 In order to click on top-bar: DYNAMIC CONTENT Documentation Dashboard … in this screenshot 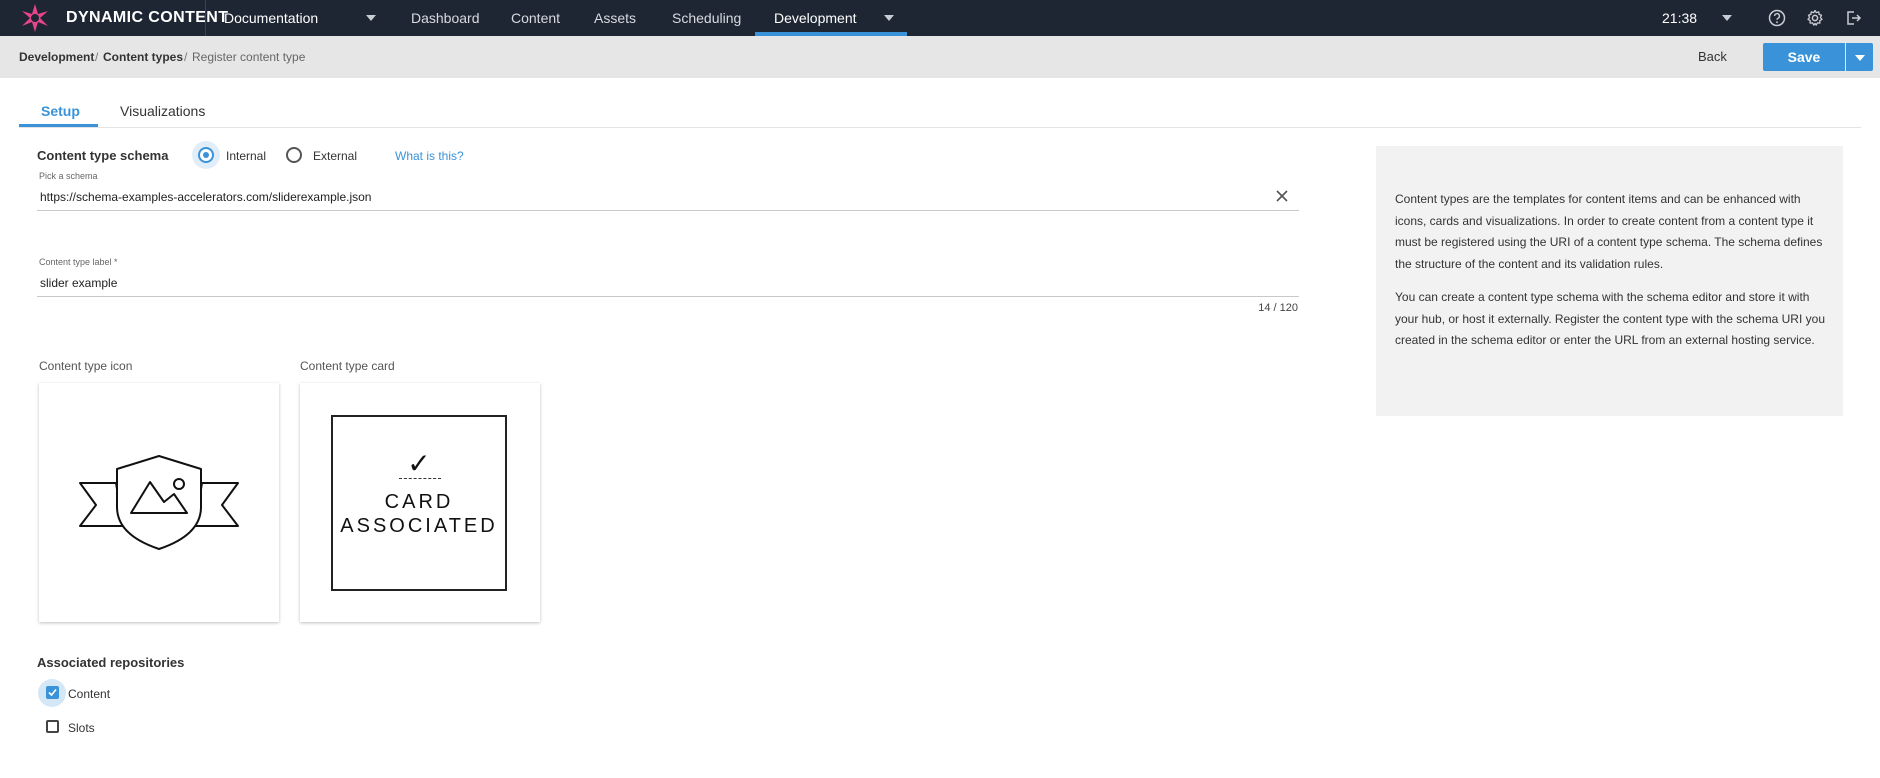, I will do `click(940, 18)`.